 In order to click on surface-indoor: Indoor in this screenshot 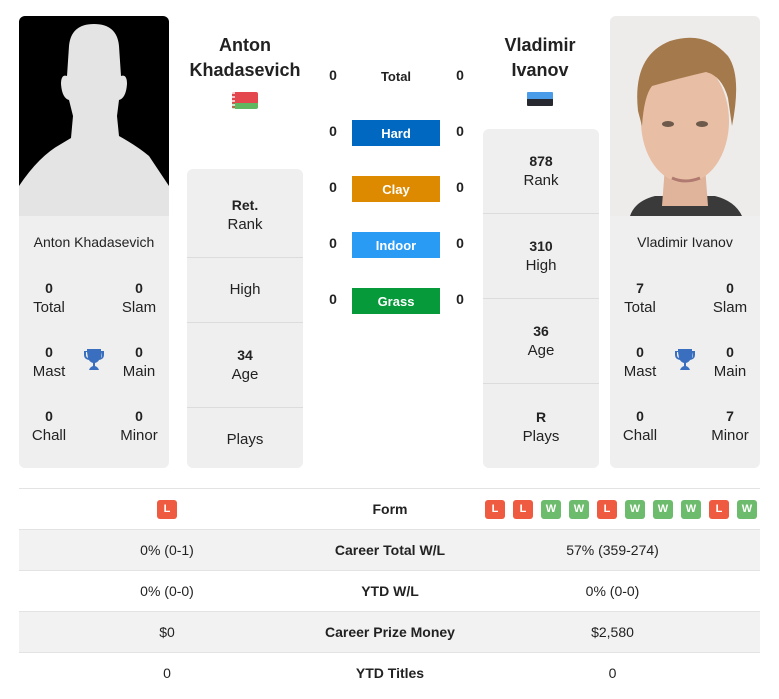, I will do `click(396, 245)`.